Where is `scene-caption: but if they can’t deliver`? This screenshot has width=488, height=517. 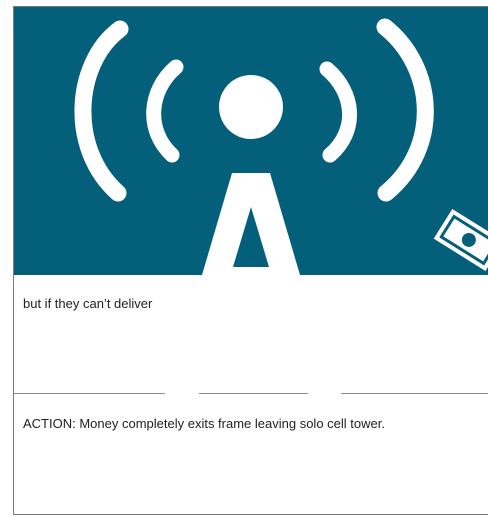
scene-caption: but if they can’t deliver is located at coordinates (88, 303).